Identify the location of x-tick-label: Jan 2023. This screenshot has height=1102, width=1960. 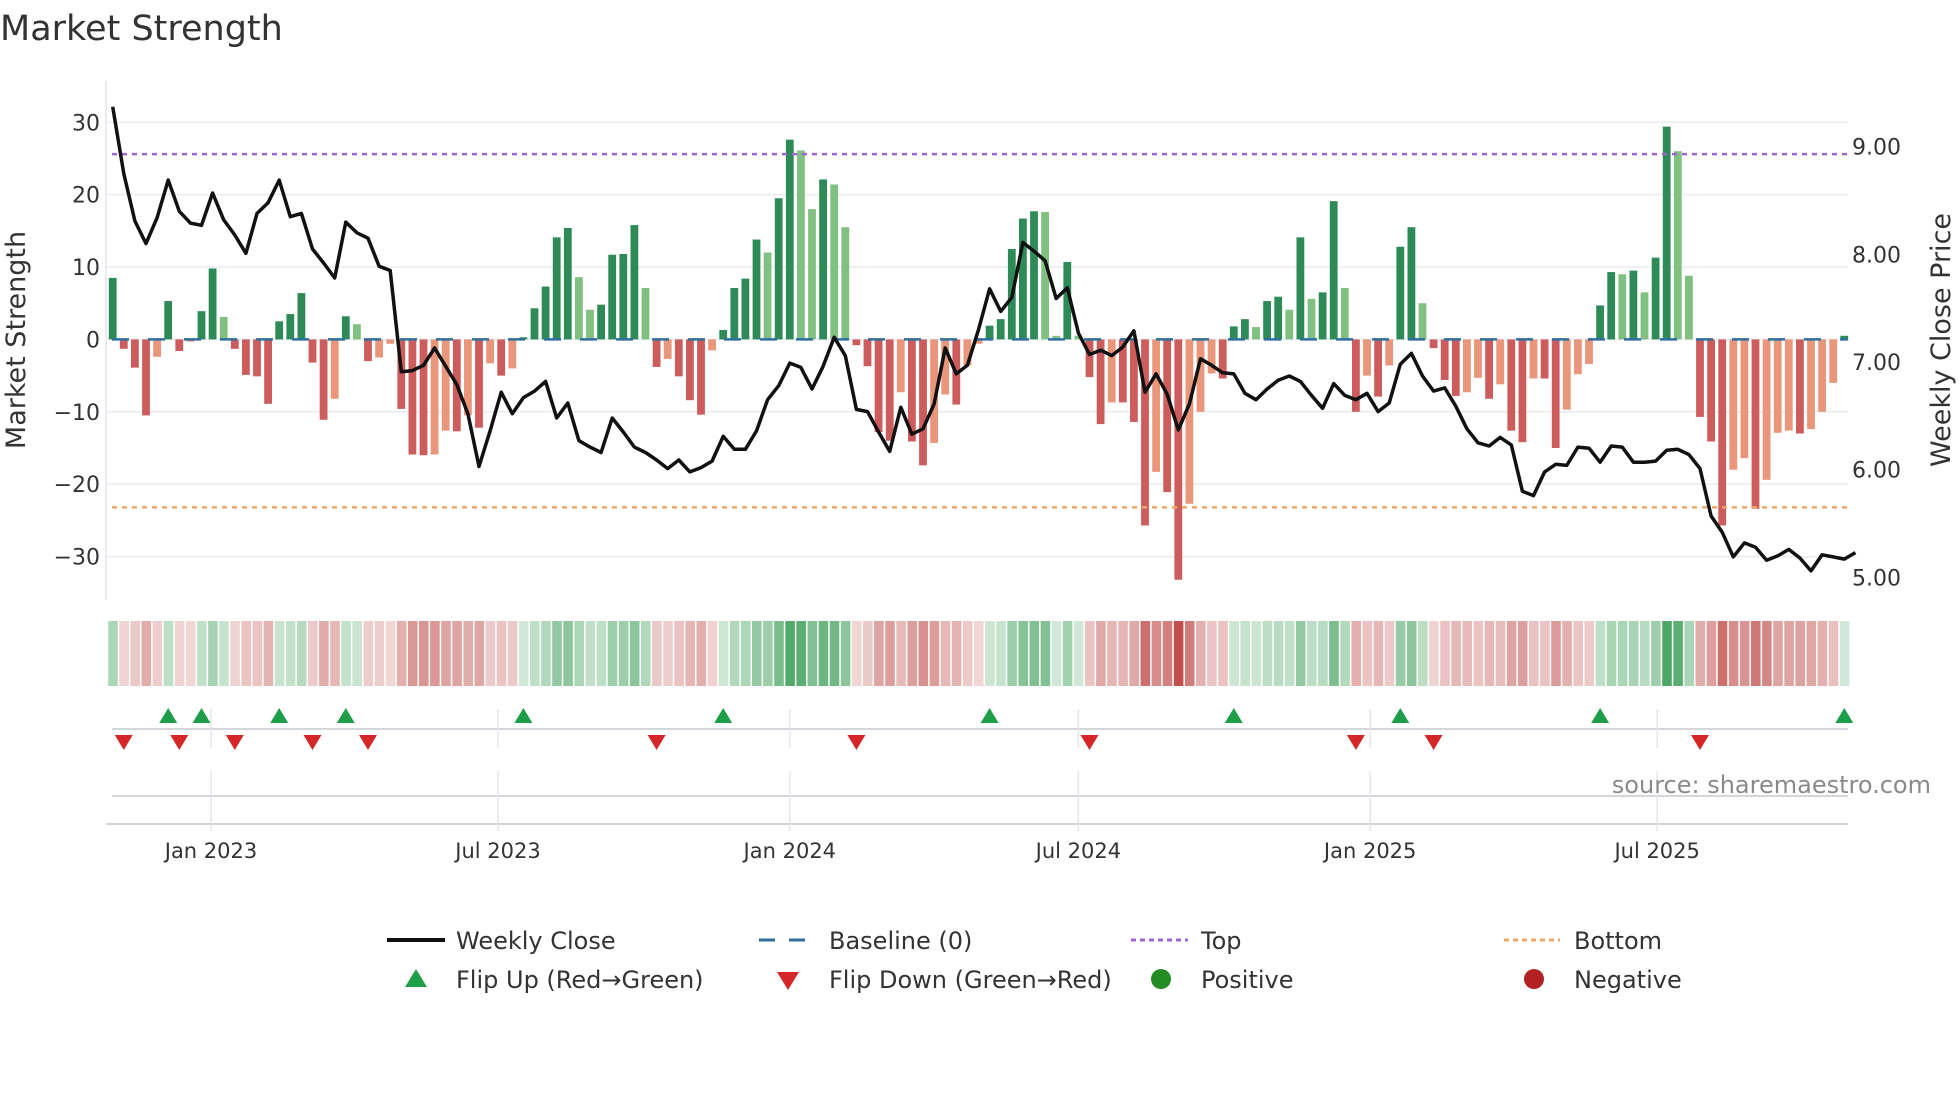
(210, 851).